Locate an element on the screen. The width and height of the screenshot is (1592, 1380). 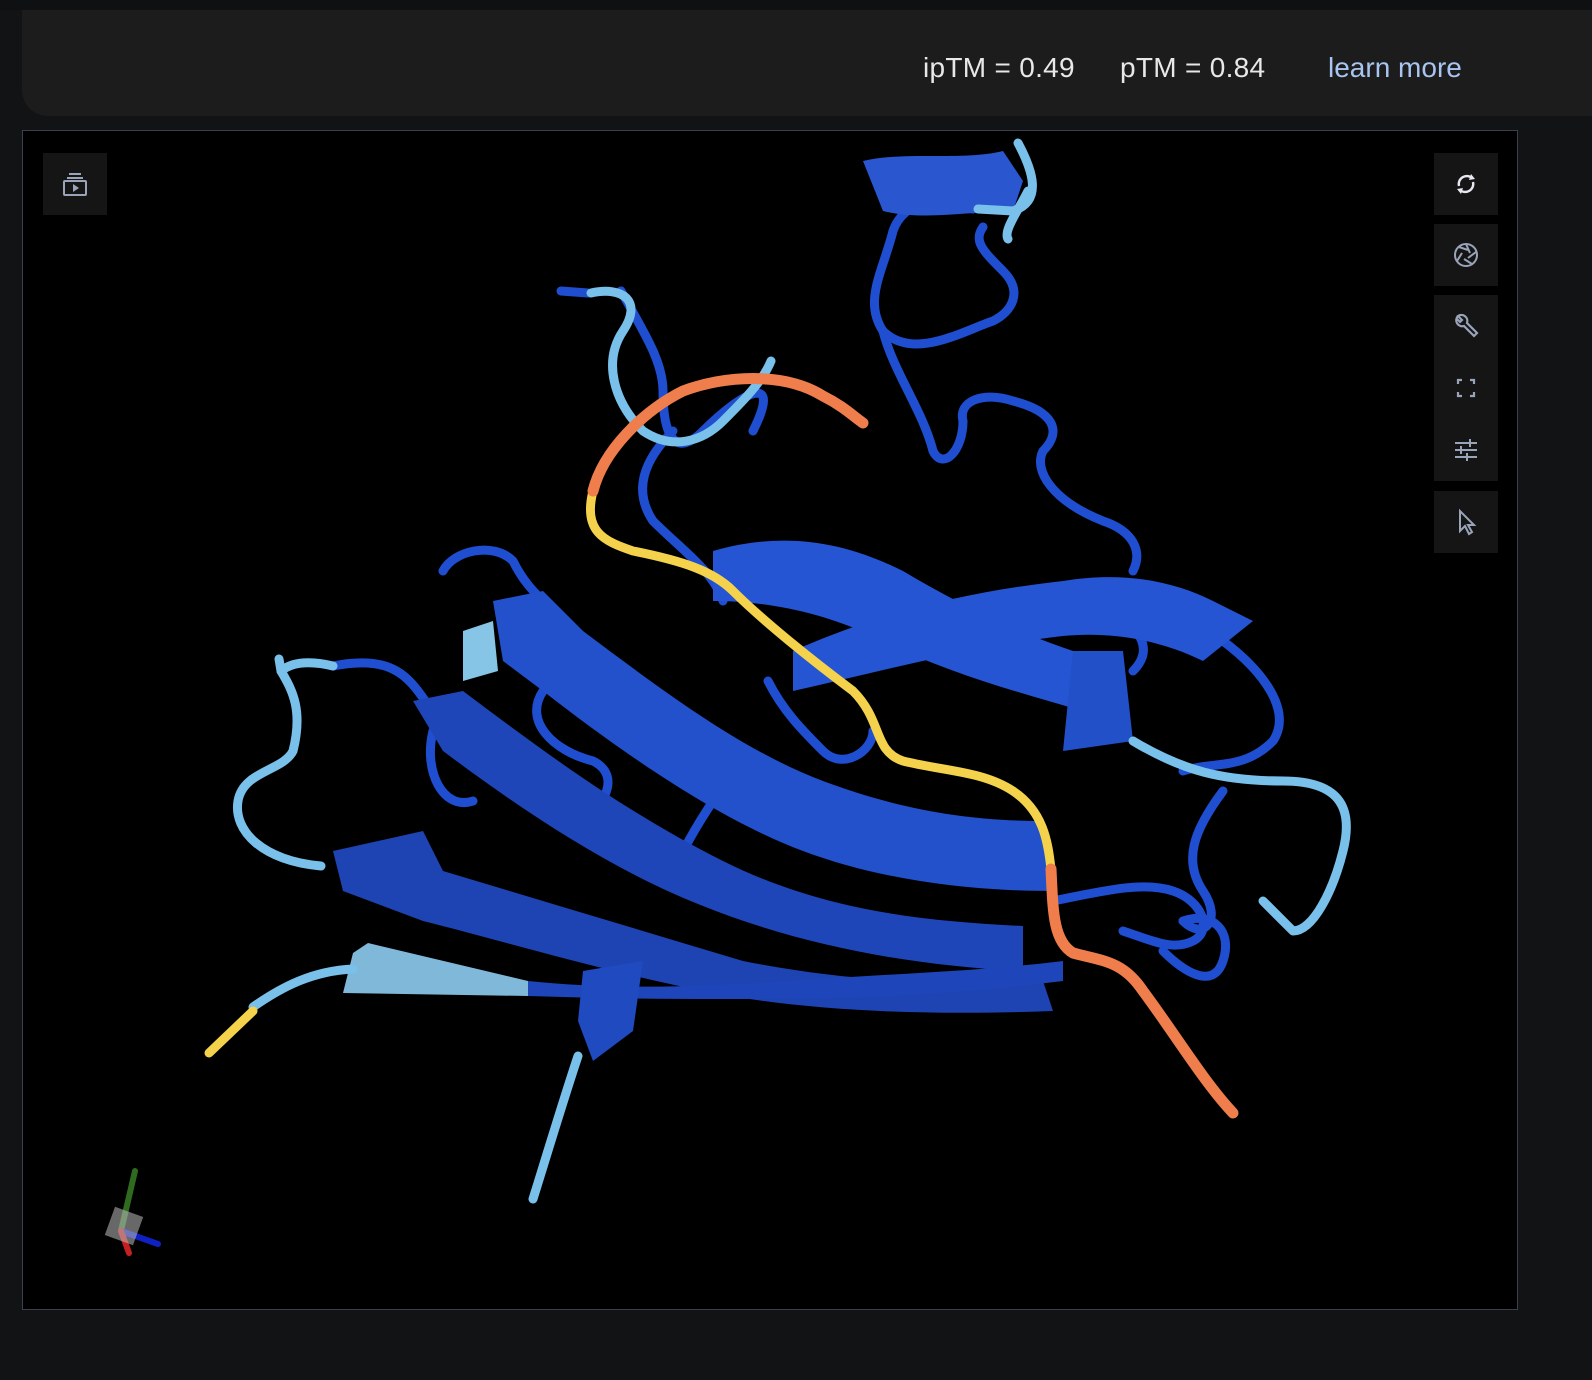
rotate-button is located at coordinates (1466, 184).